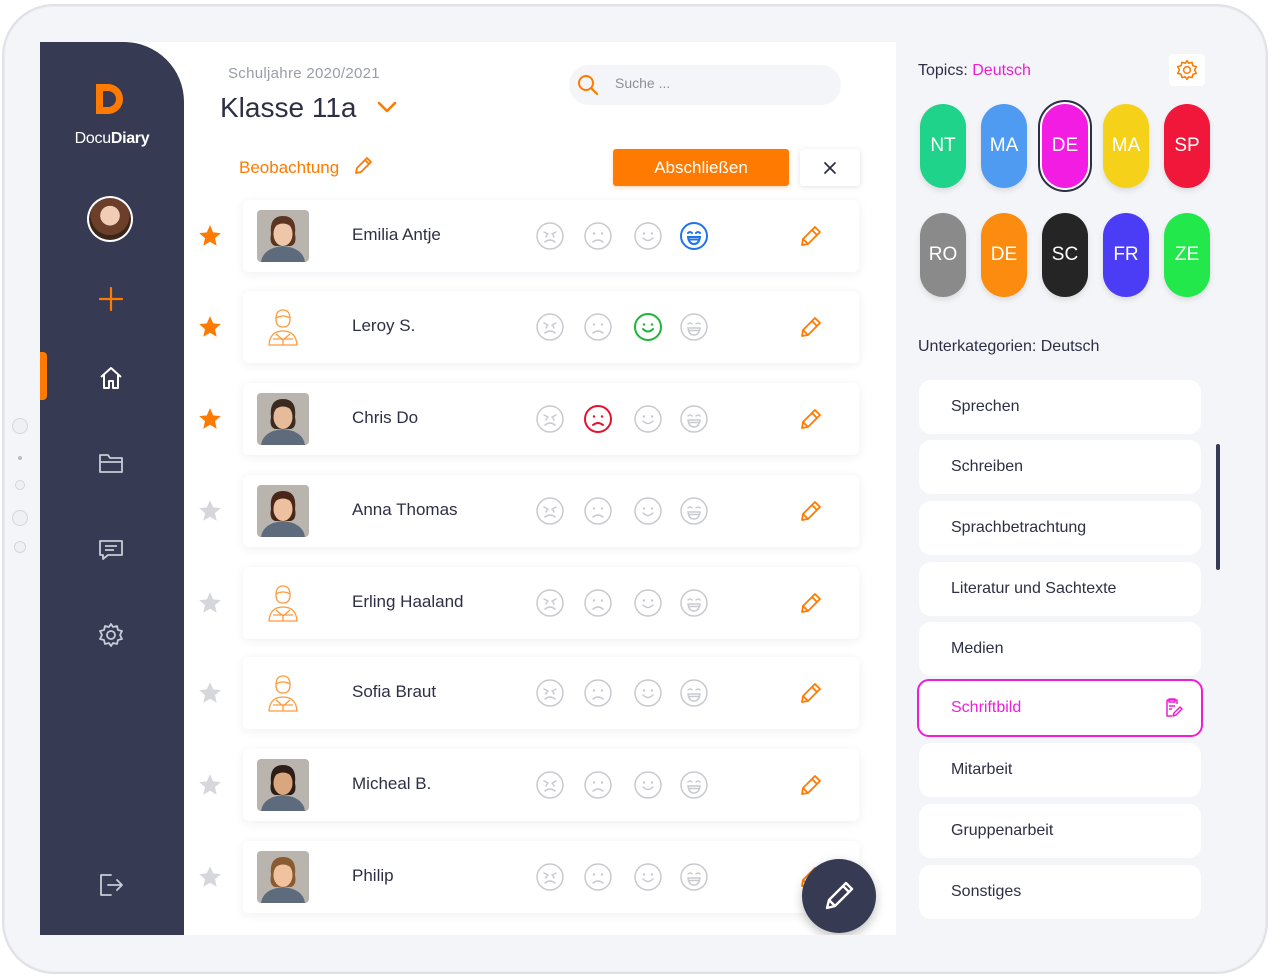 The image size is (1271, 976). Describe the element at coordinates (1060, 831) in the screenshot. I see `subcategory-item: Gruppenarbeit` at that location.